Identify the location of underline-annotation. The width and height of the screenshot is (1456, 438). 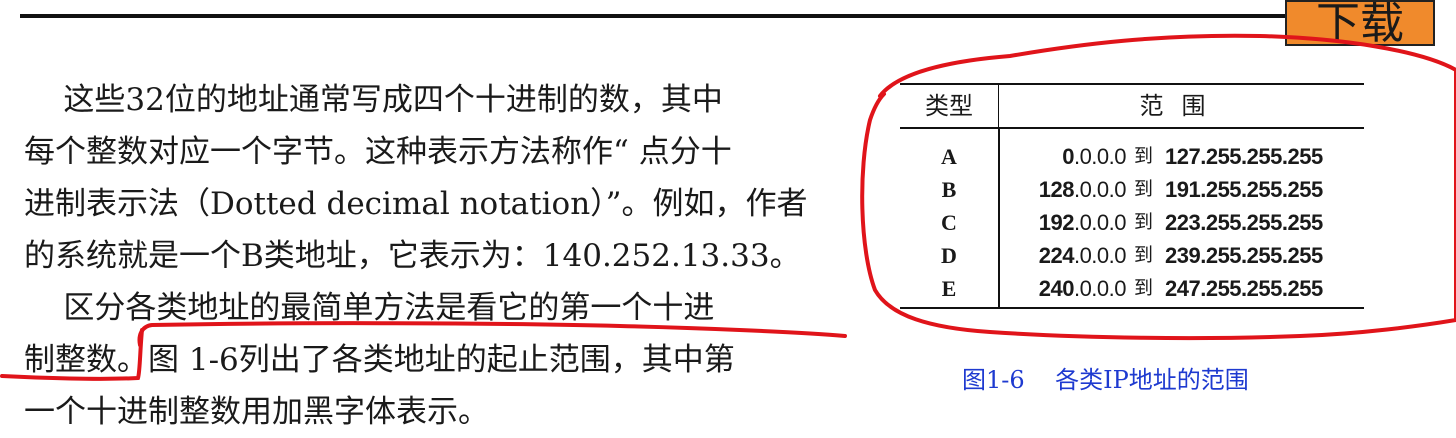
(492, 334).